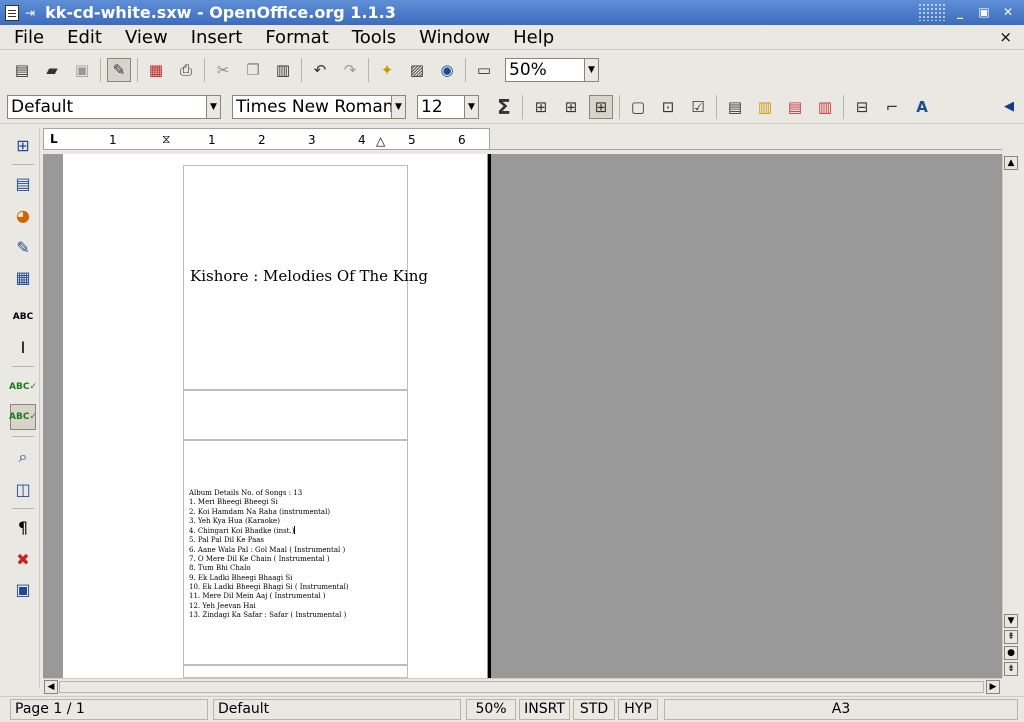 This screenshot has height=722, width=1024. What do you see at coordinates (214, 37) in the screenshot?
I see `menu-insert: Insert` at bounding box center [214, 37].